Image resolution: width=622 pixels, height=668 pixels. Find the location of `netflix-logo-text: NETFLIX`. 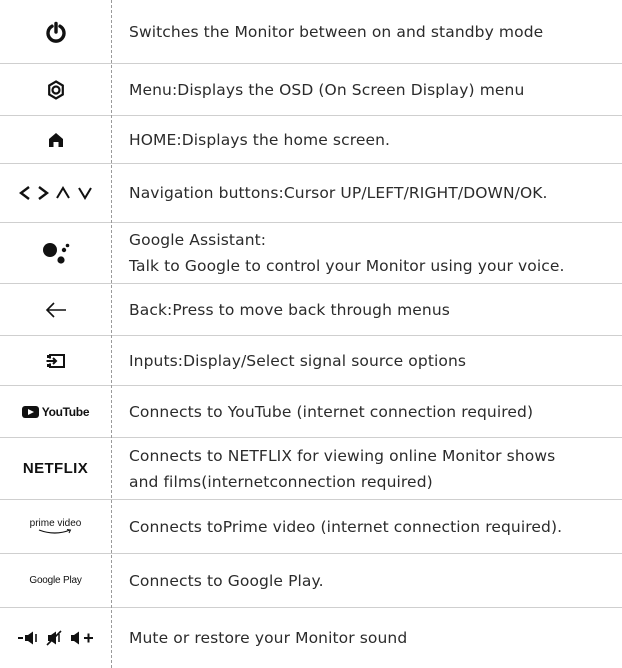

netflix-logo-text: NETFLIX is located at coordinates (55, 468).